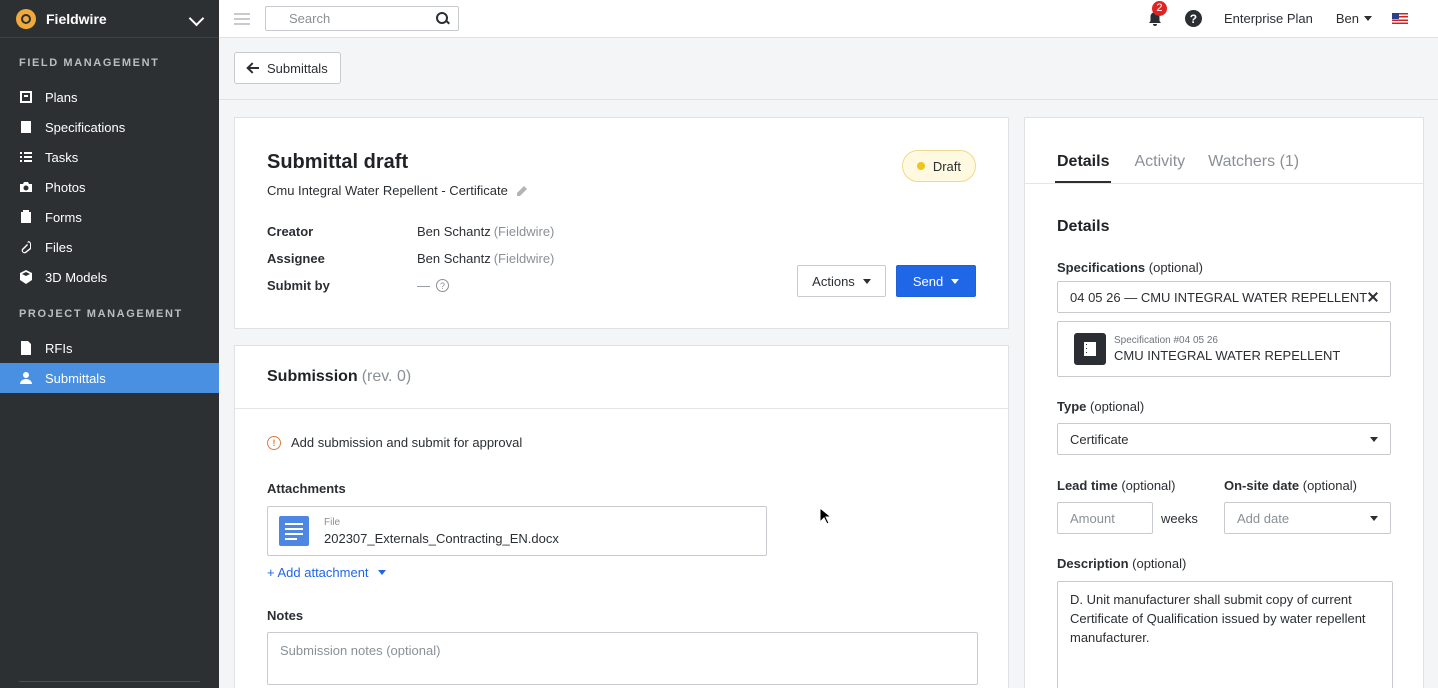  I want to click on search-box, so click(362, 18).